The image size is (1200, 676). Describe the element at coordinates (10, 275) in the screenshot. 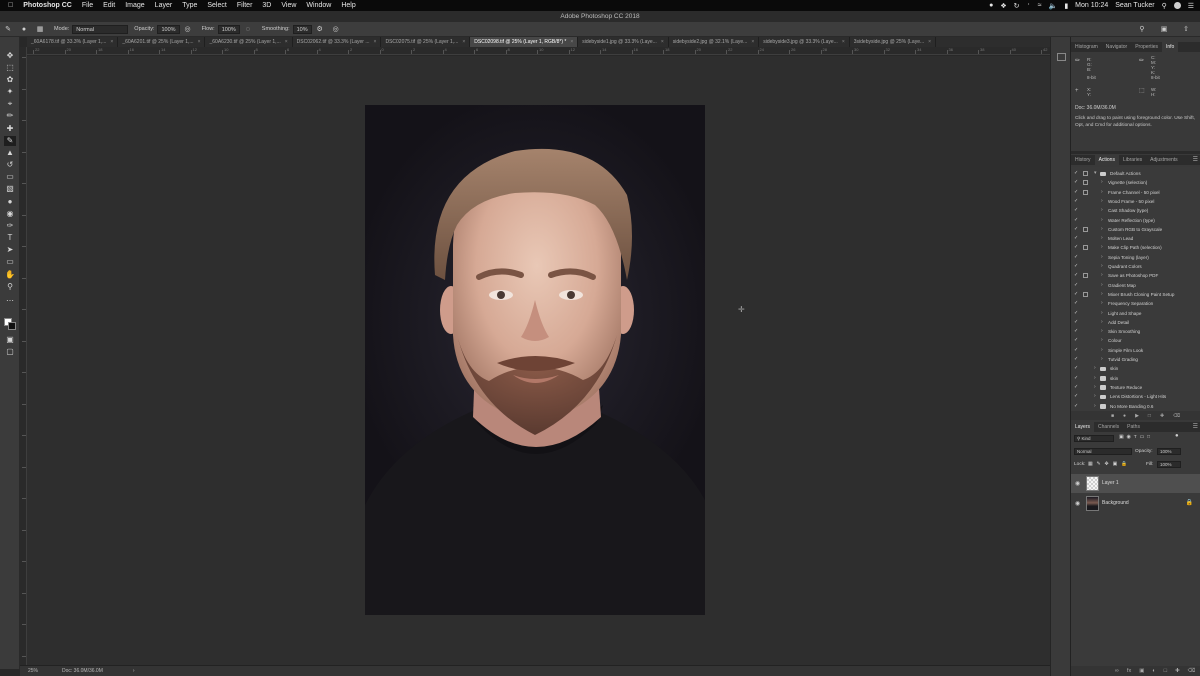

I see `hand-tool-icon: ✋` at that location.